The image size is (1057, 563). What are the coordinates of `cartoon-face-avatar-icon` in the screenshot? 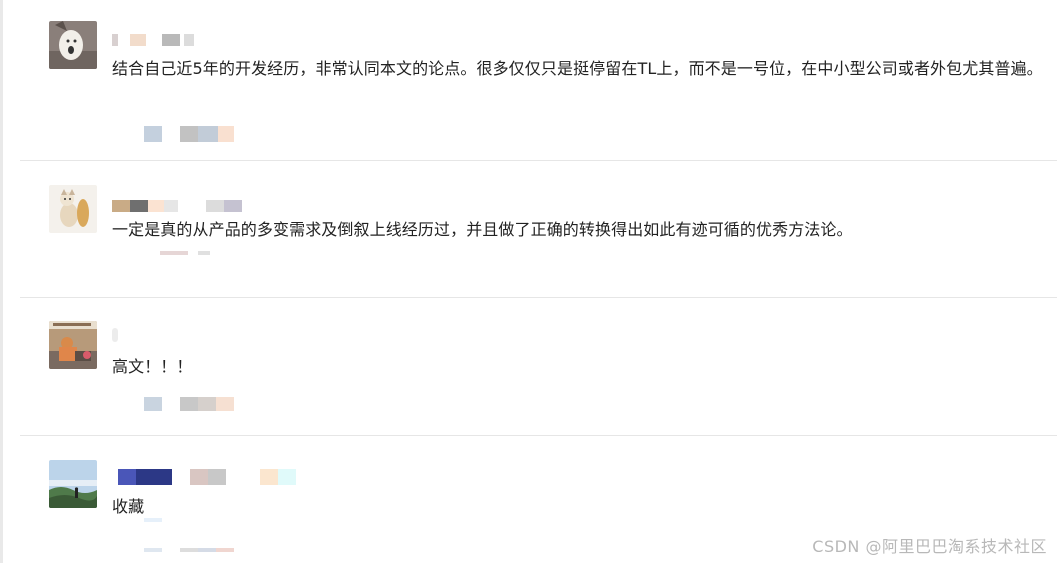 It's located at (73, 45).